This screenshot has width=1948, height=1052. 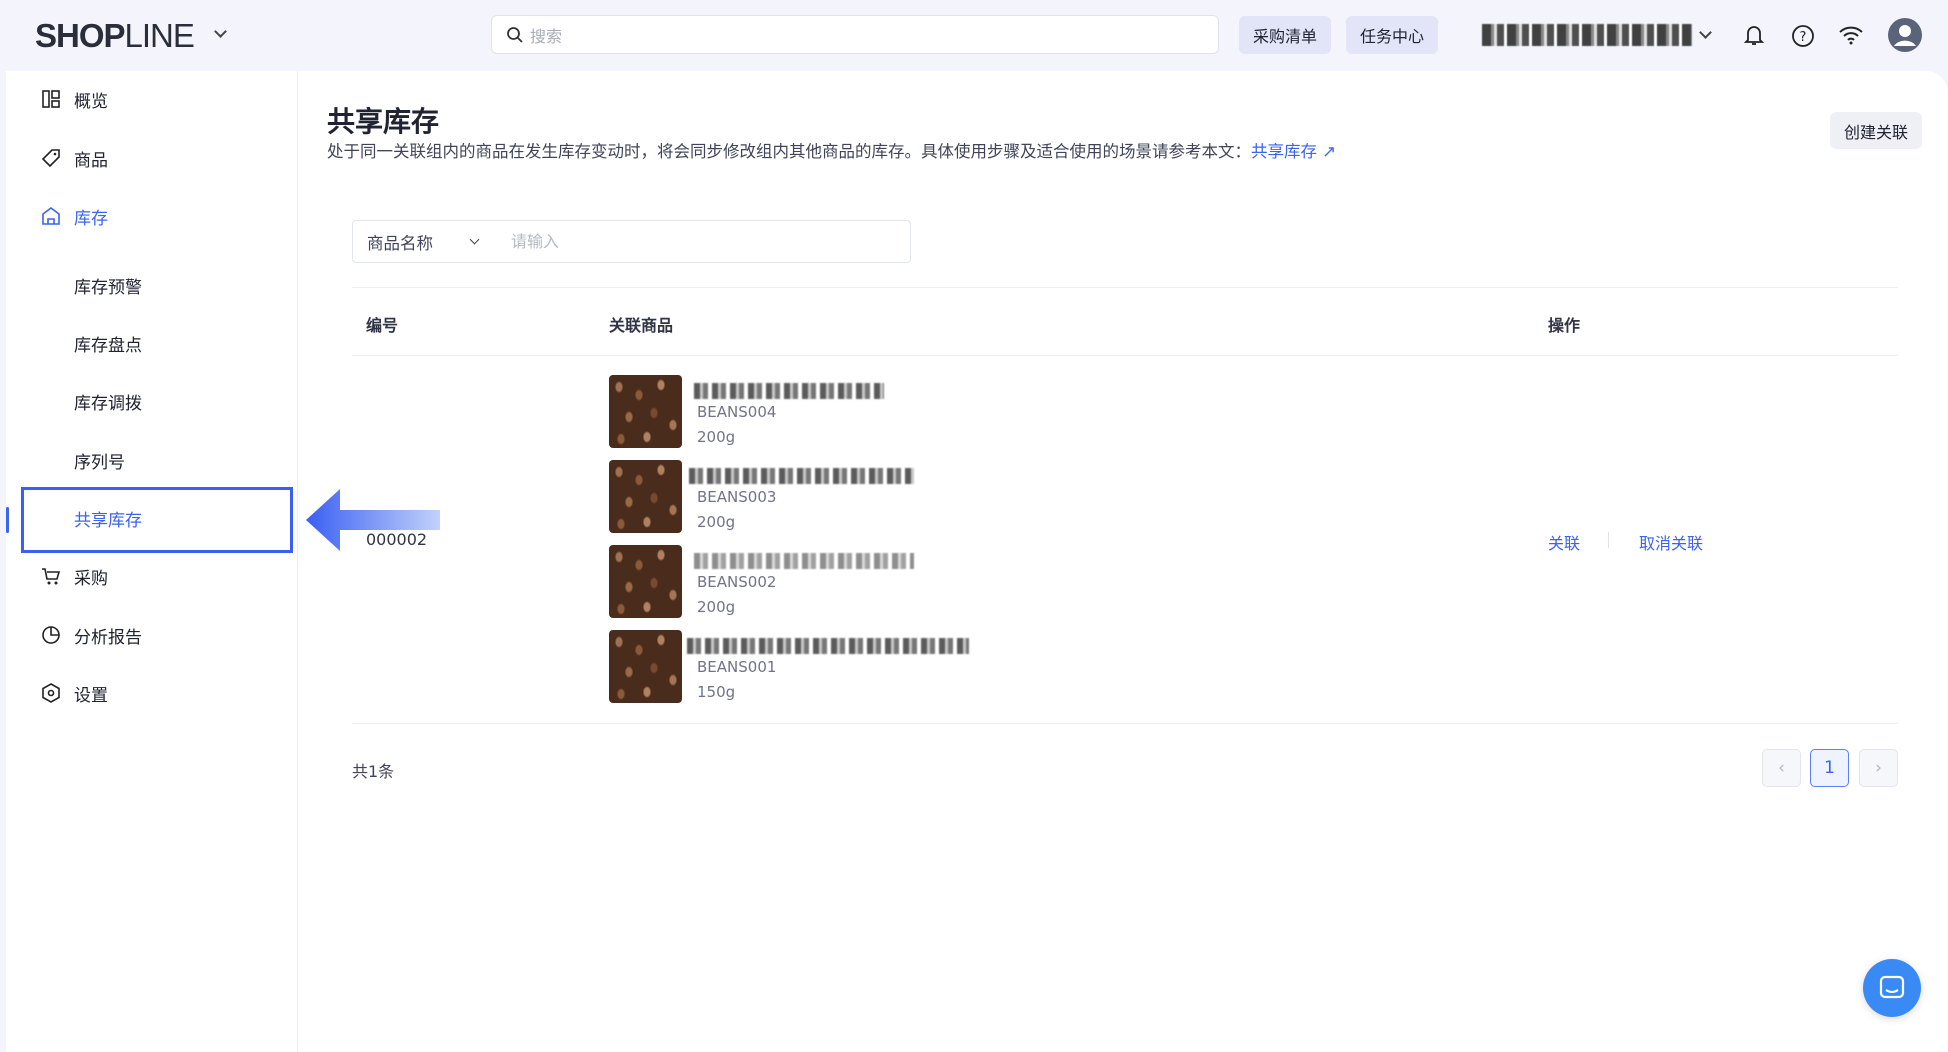 What do you see at coordinates (152, 401) in the screenshot?
I see `sidebar-item-stock-transfer: 库存调拨` at bounding box center [152, 401].